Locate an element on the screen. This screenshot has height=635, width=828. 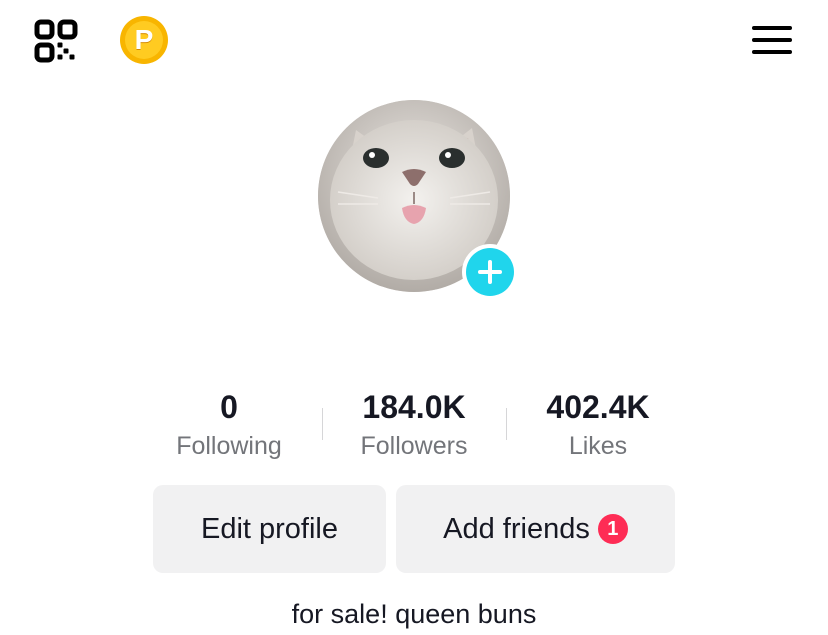
add-avatar-button is located at coordinates (490, 272).